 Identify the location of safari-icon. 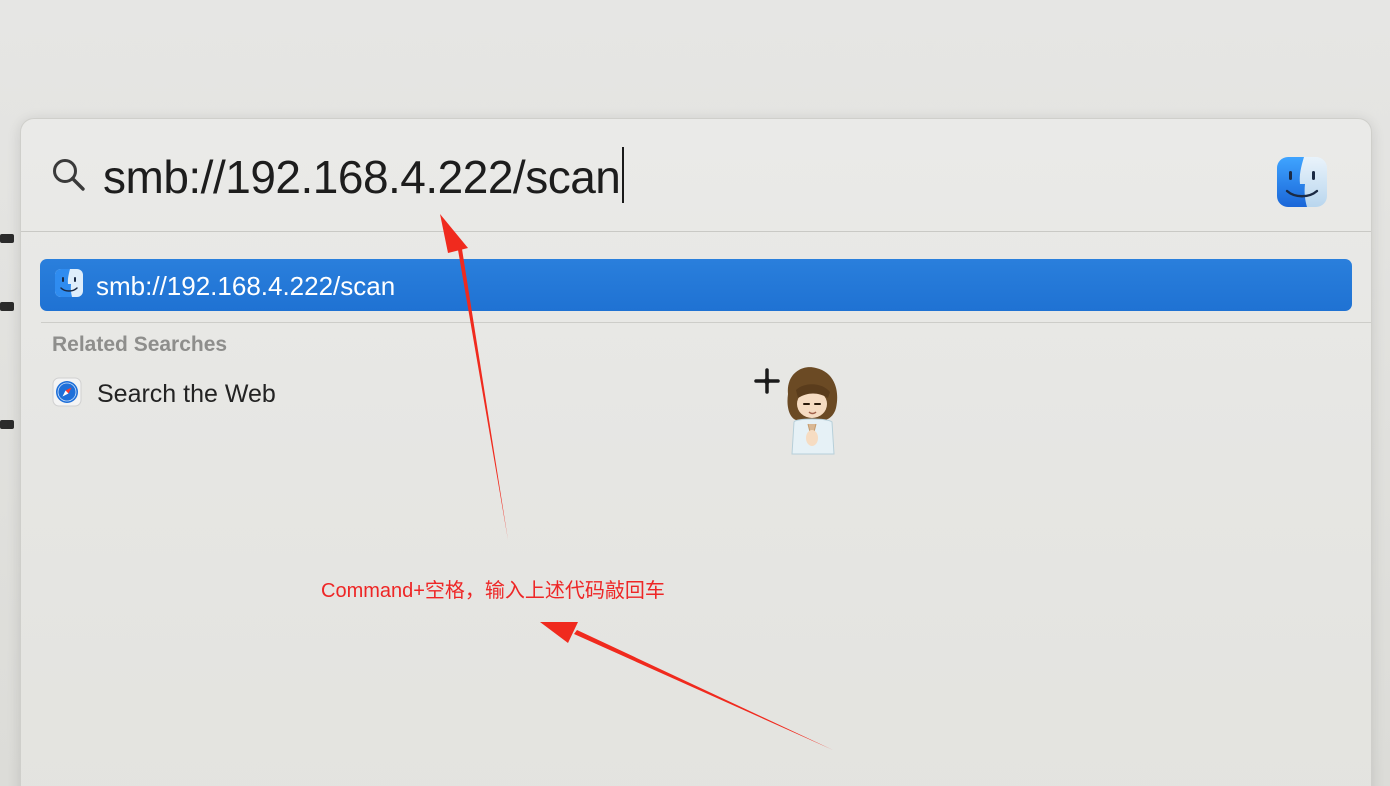
(67, 392).